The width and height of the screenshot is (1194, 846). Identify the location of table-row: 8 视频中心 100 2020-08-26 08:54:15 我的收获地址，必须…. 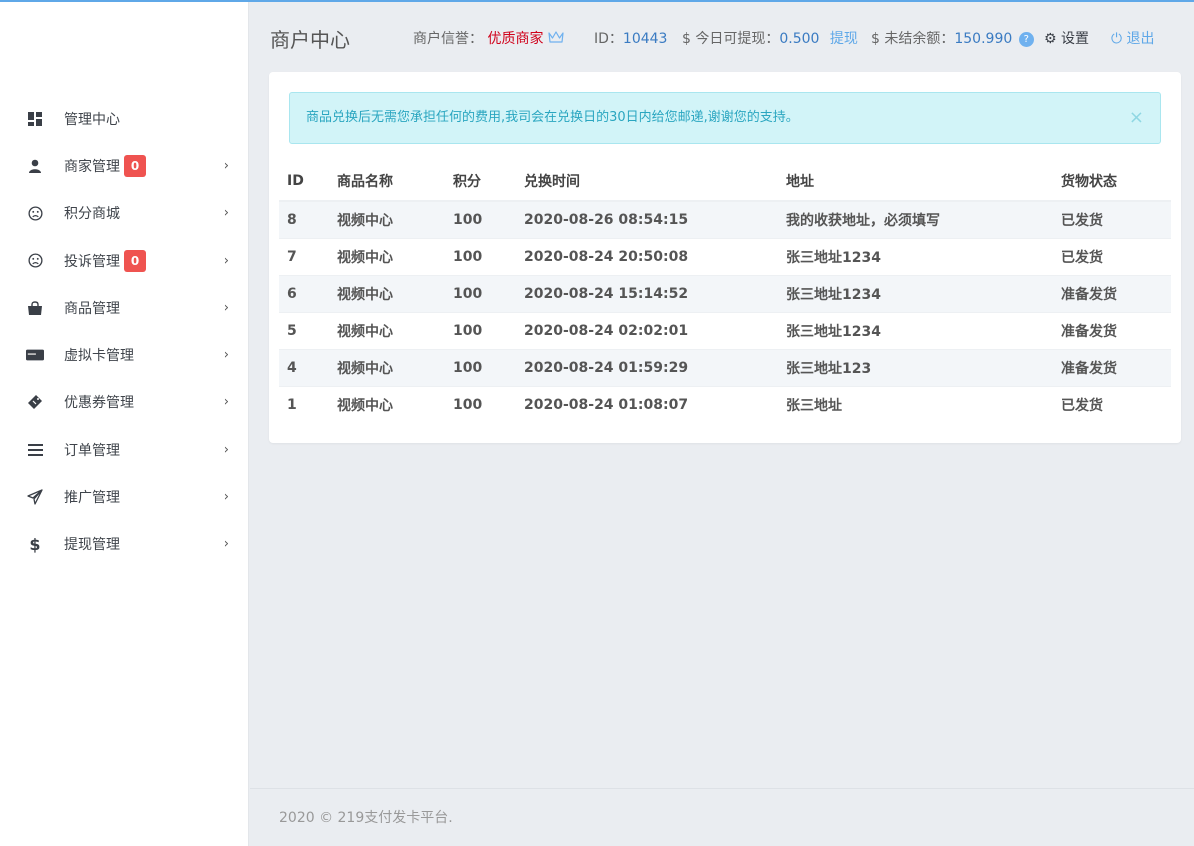
(725, 219).